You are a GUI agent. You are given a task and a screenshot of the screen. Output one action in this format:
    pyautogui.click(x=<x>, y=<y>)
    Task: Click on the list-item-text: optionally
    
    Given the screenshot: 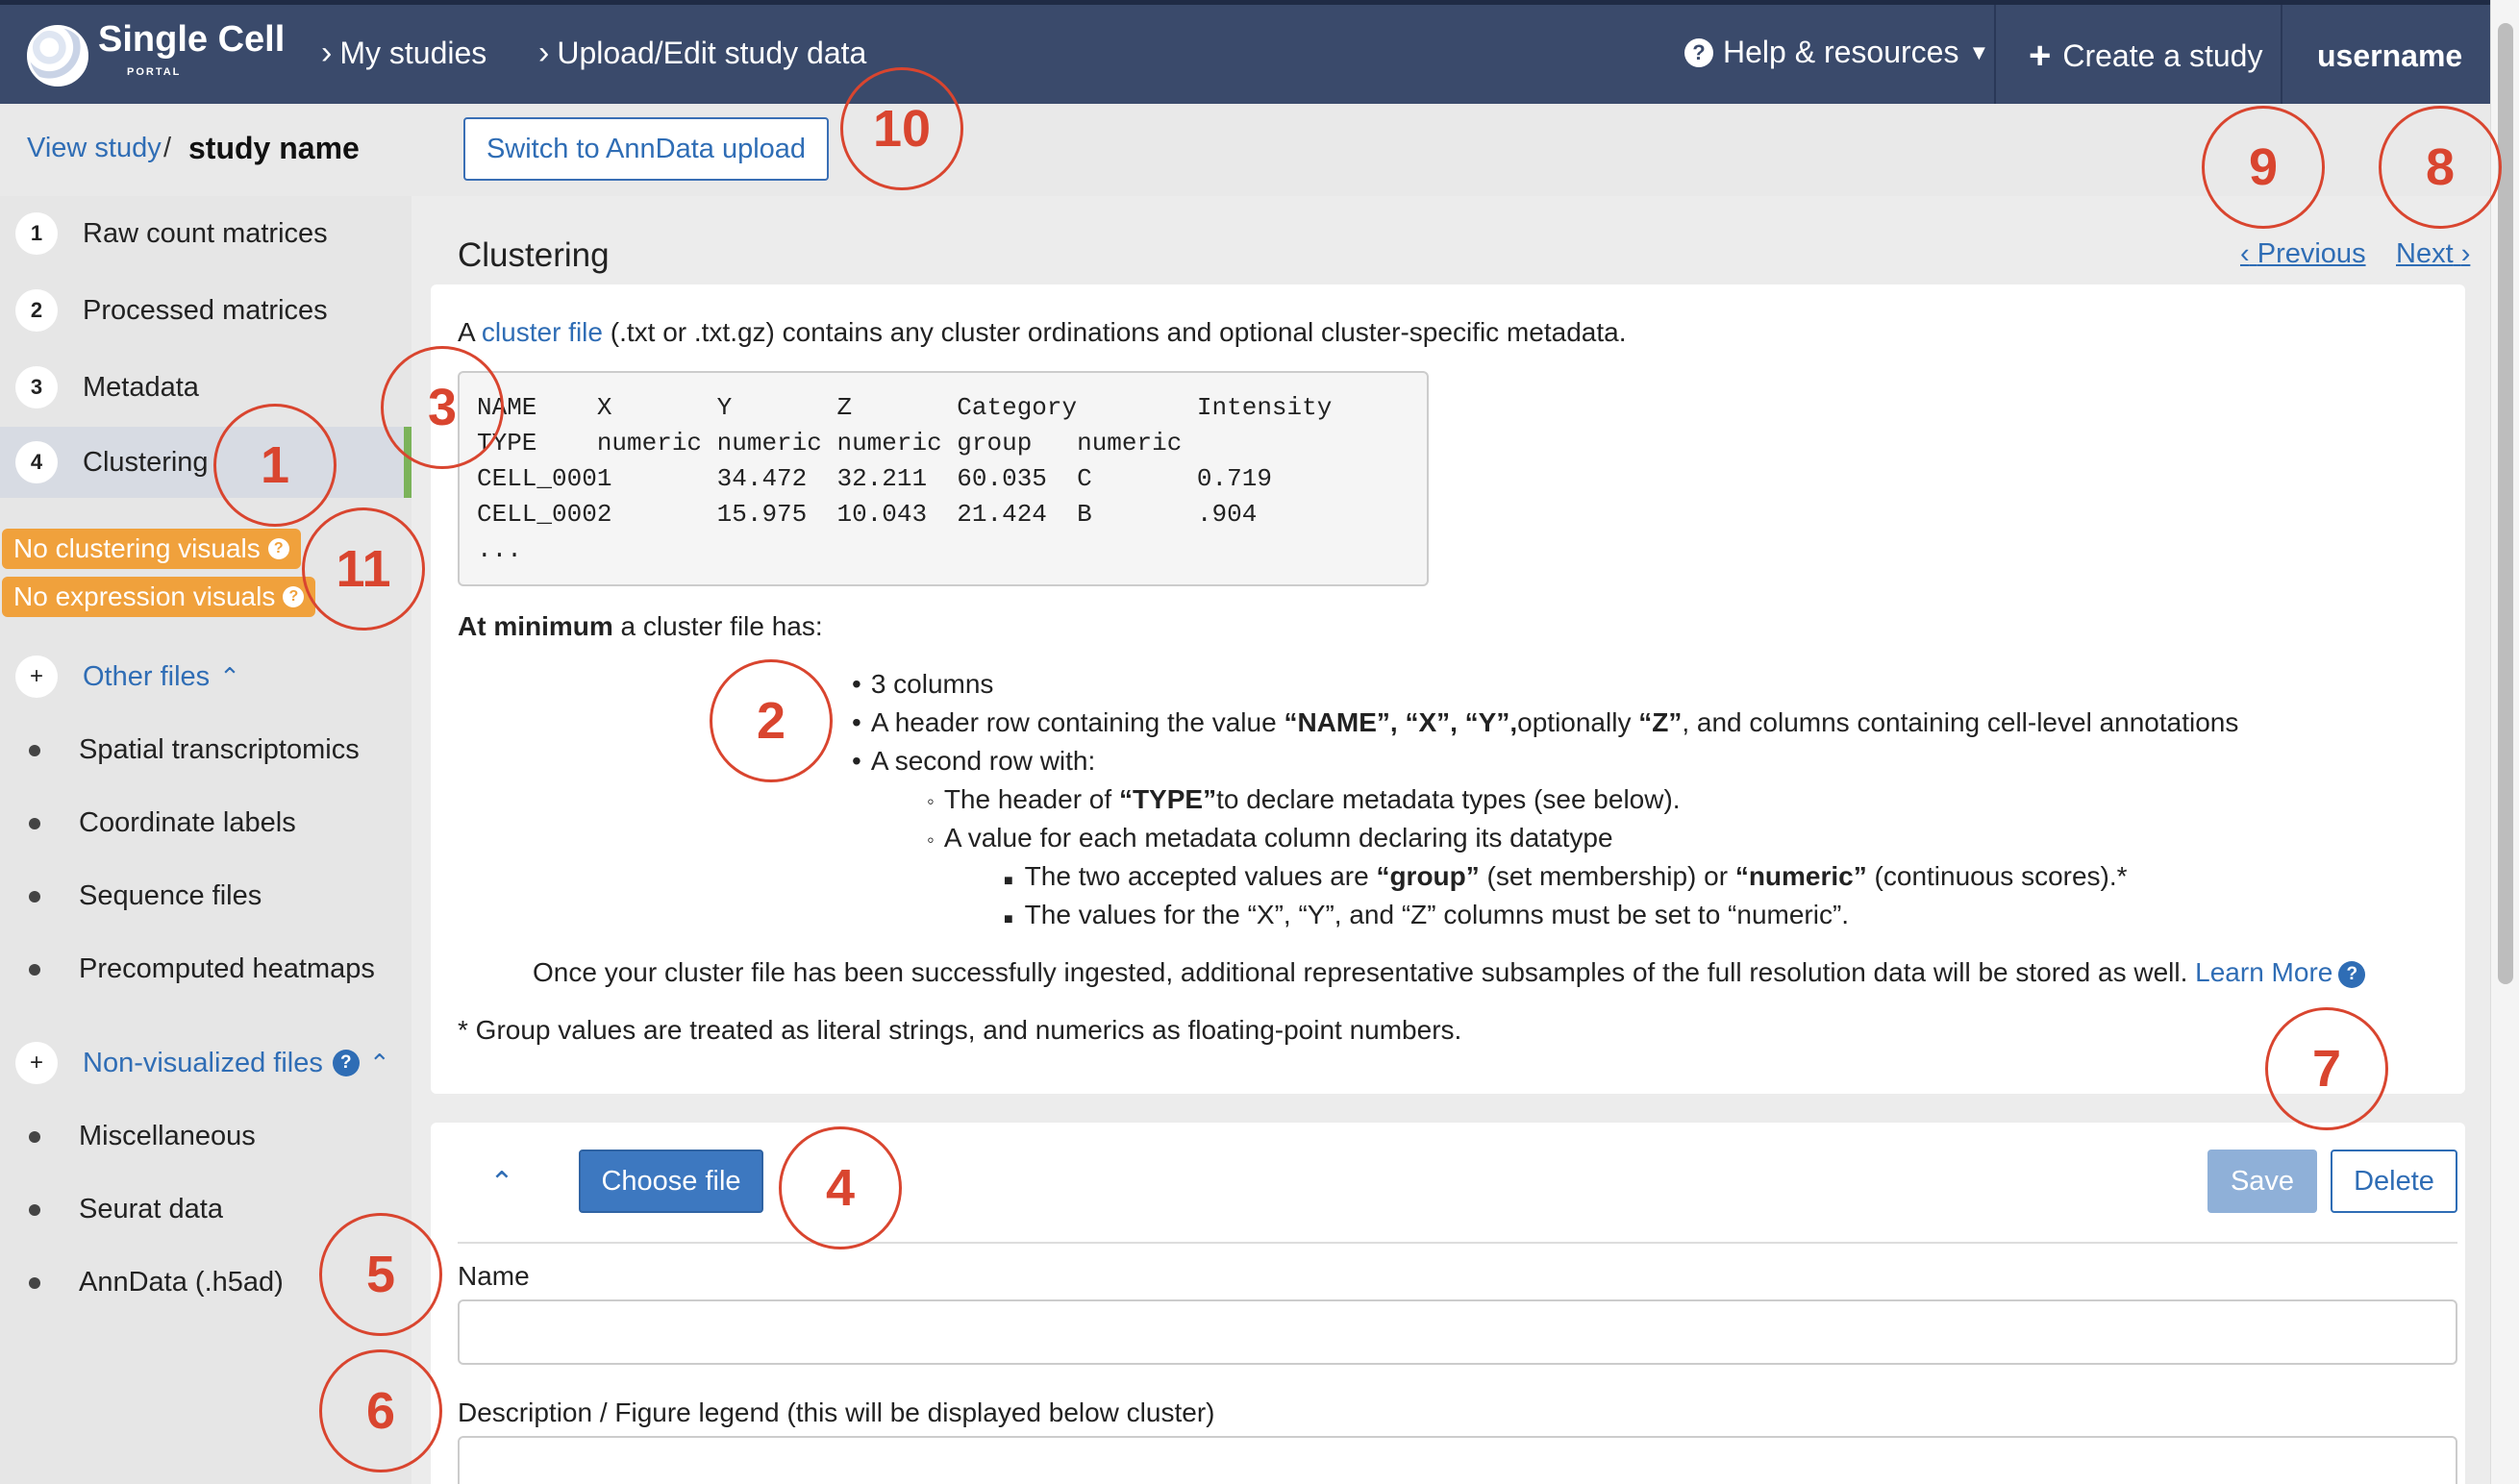 What is the action you would take?
    pyautogui.click(x=1578, y=722)
    